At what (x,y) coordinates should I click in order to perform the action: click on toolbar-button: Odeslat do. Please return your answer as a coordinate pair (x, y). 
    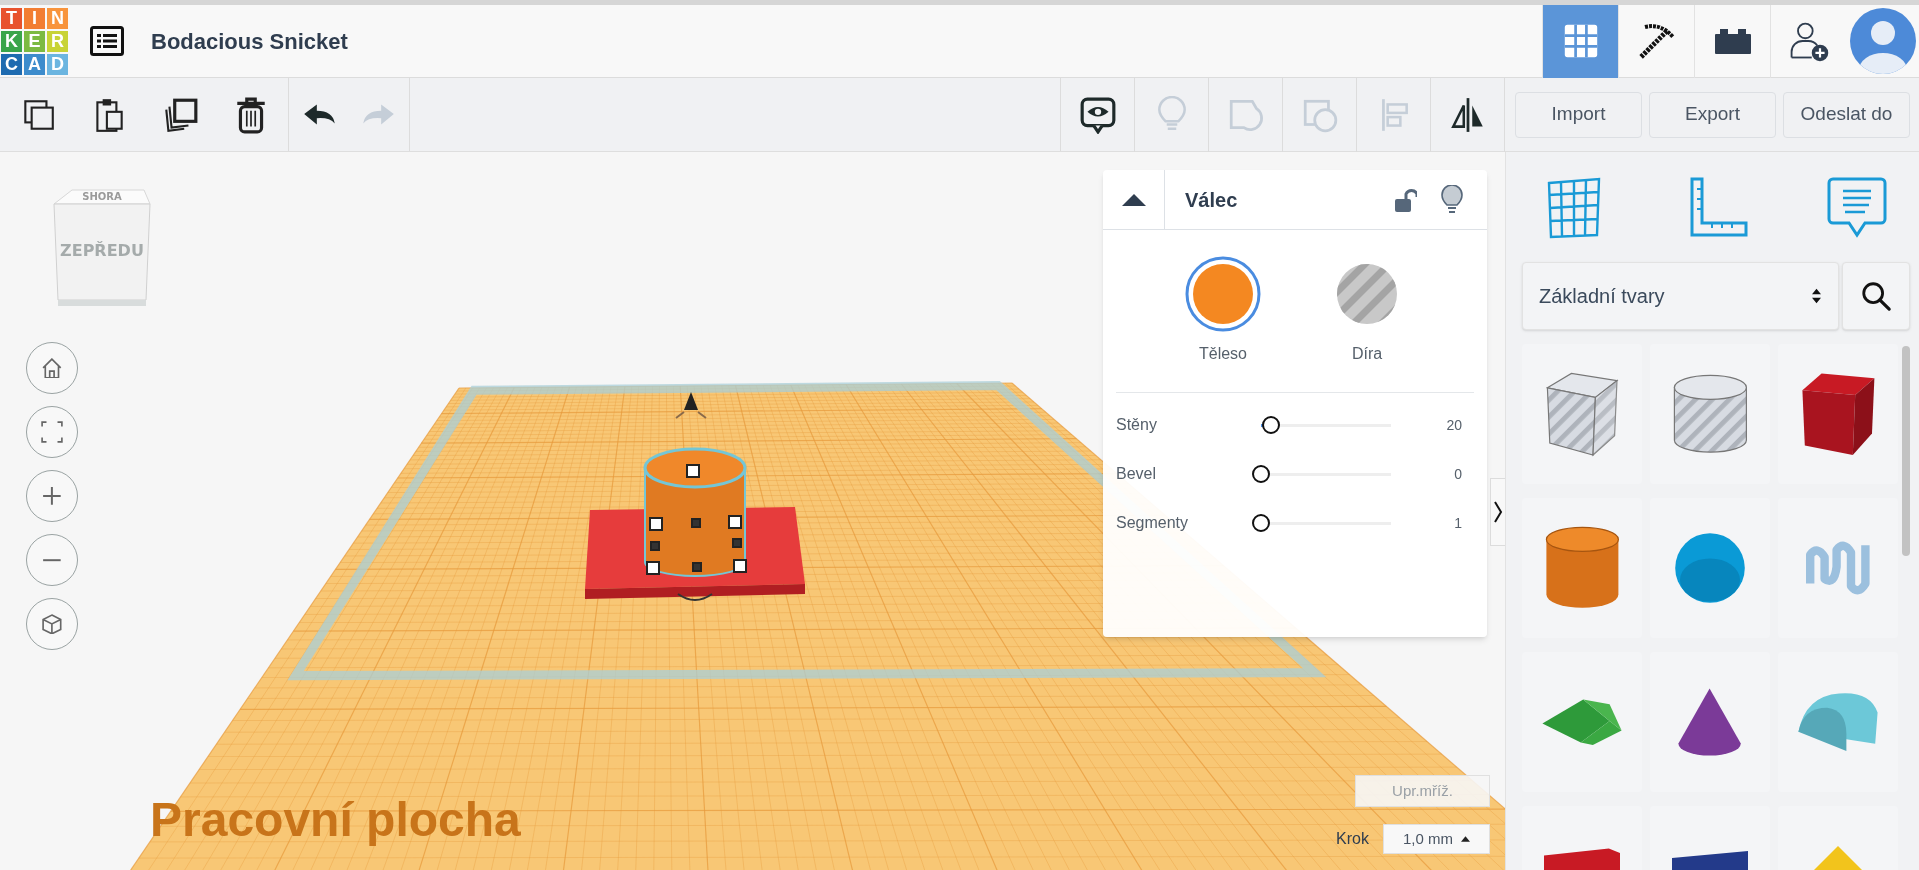
    Looking at the image, I should click on (1846, 114).